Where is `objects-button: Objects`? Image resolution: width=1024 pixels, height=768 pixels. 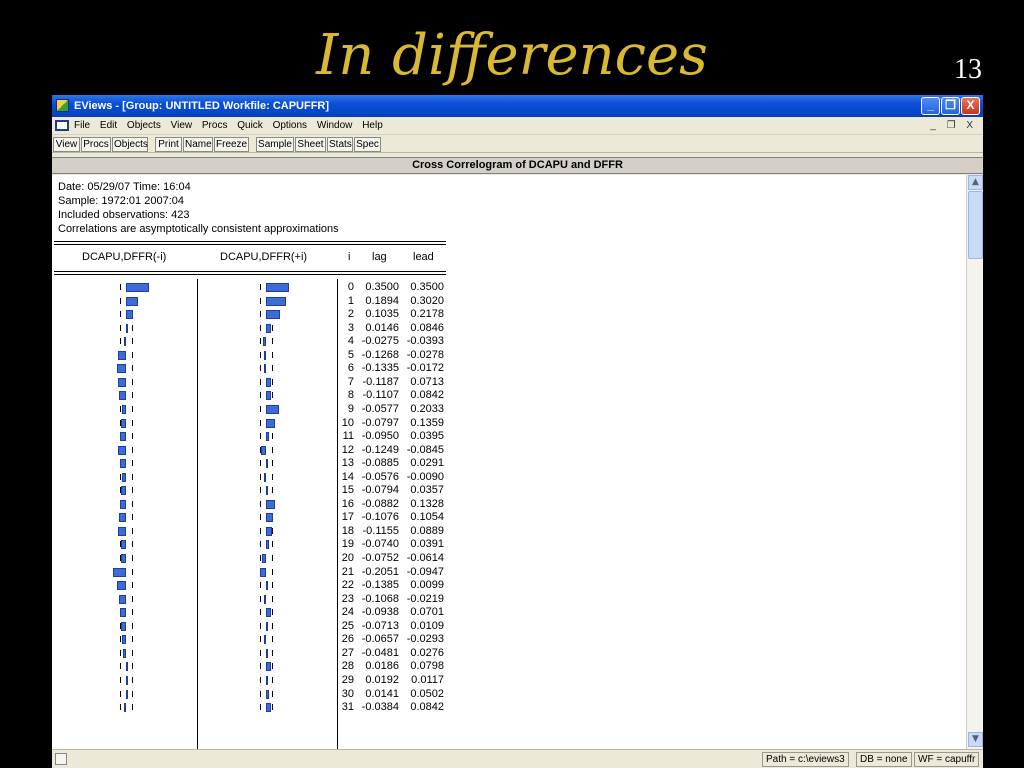
objects-button: Objects is located at coordinates (130, 144).